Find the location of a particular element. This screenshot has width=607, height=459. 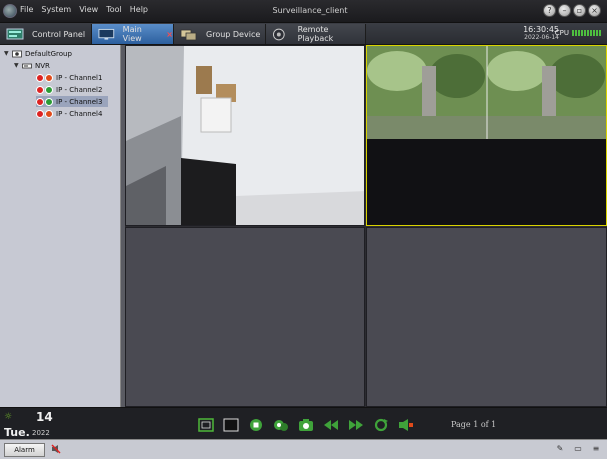

tree-channel-label: IP - Channel2 is located at coordinates (79, 89).